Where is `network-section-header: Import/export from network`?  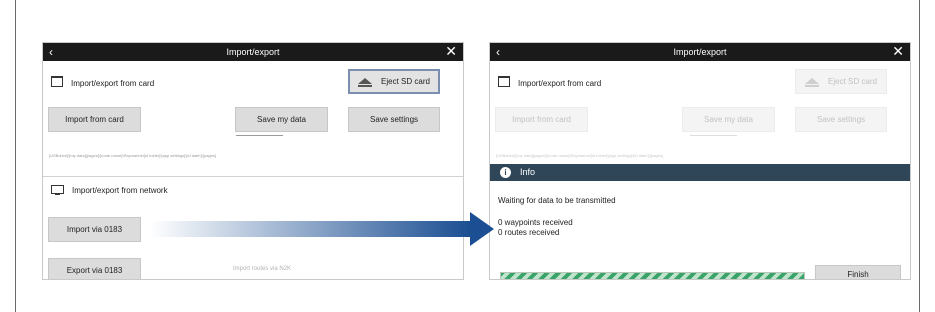
network-section-header: Import/export from network is located at coordinates (109, 190).